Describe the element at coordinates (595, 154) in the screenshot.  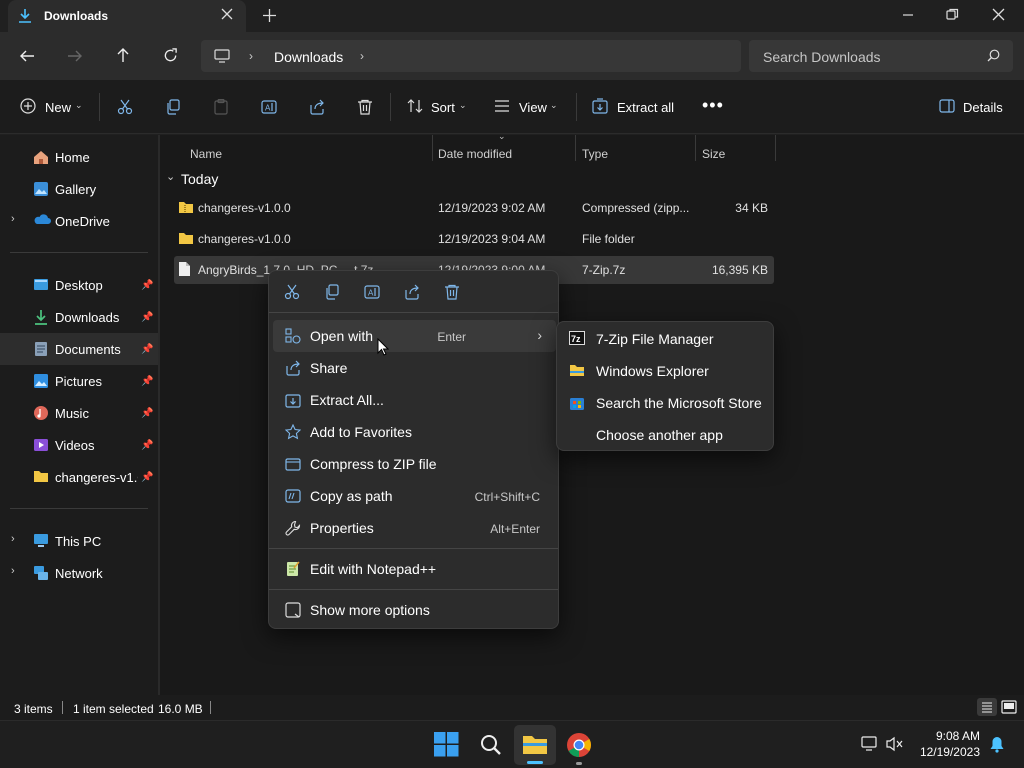
I see `column-type: Type` at that location.